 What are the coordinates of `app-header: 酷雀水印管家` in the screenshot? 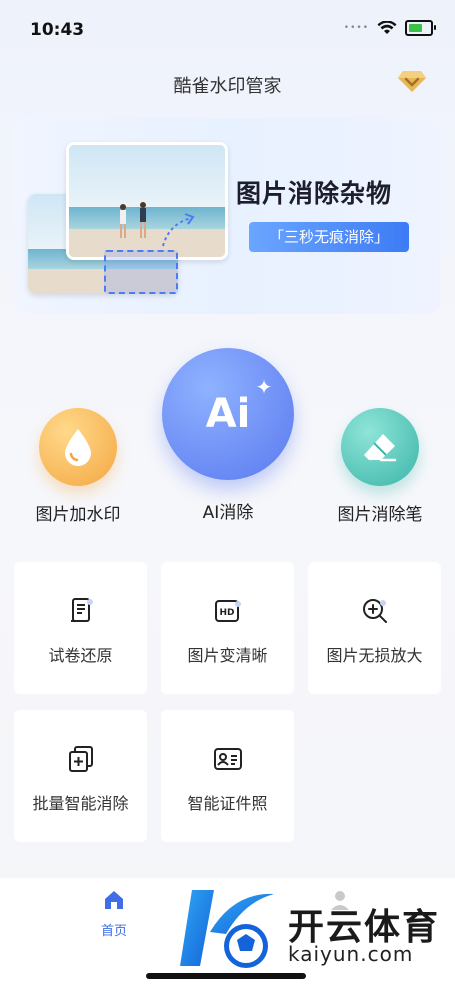 It's located at (227, 83).